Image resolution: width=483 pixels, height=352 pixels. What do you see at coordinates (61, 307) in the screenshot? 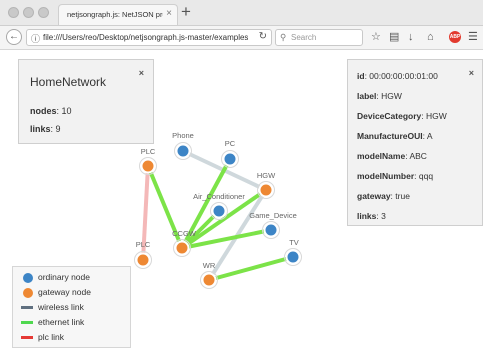
I see `legend-label: wireless link` at bounding box center [61, 307].